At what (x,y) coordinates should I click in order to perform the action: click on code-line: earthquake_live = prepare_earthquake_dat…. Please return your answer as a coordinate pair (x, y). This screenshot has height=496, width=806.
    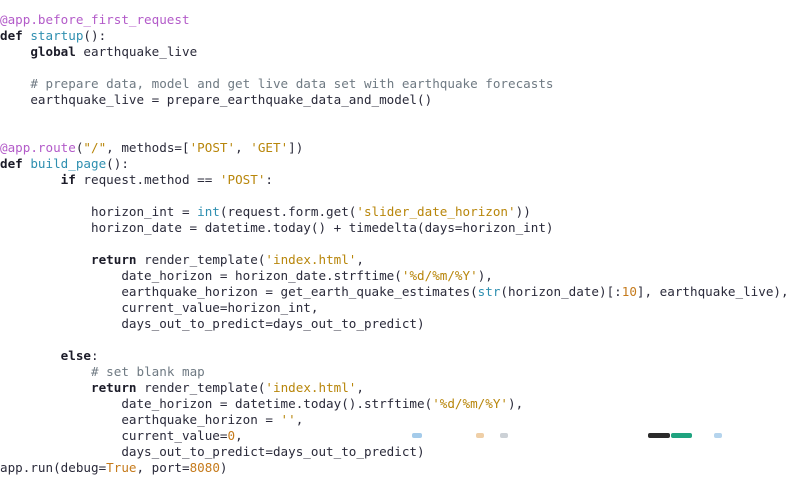
    Looking at the image, I should click on (394, 100).